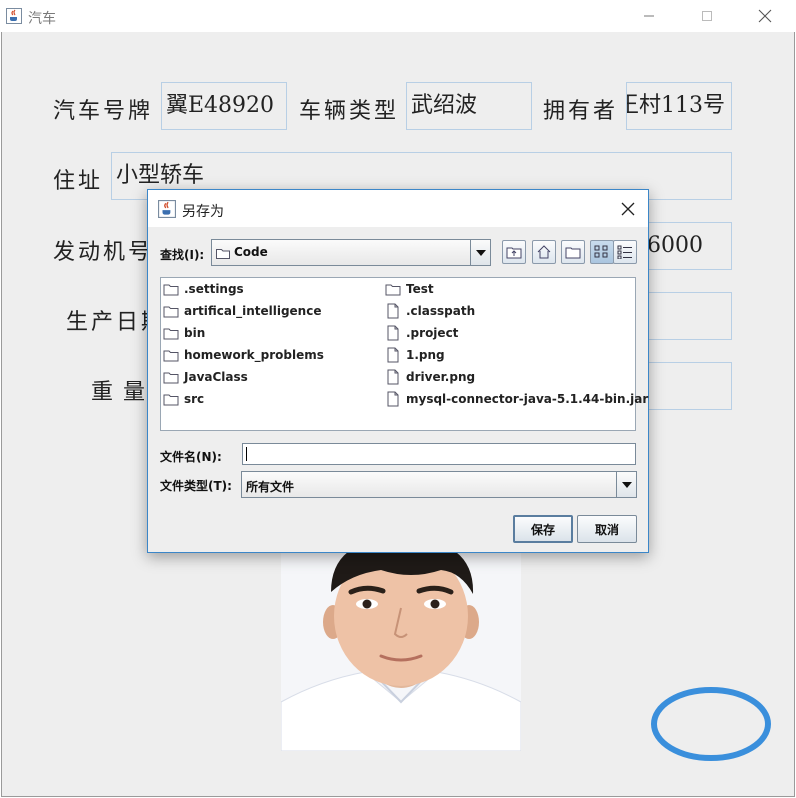 The height and width of the screenshot is (798, 796). What do you see at coordinates (581, 111) in the screenshot?
I see `owner-label: 拥有者` at bounding box center [581, 111].